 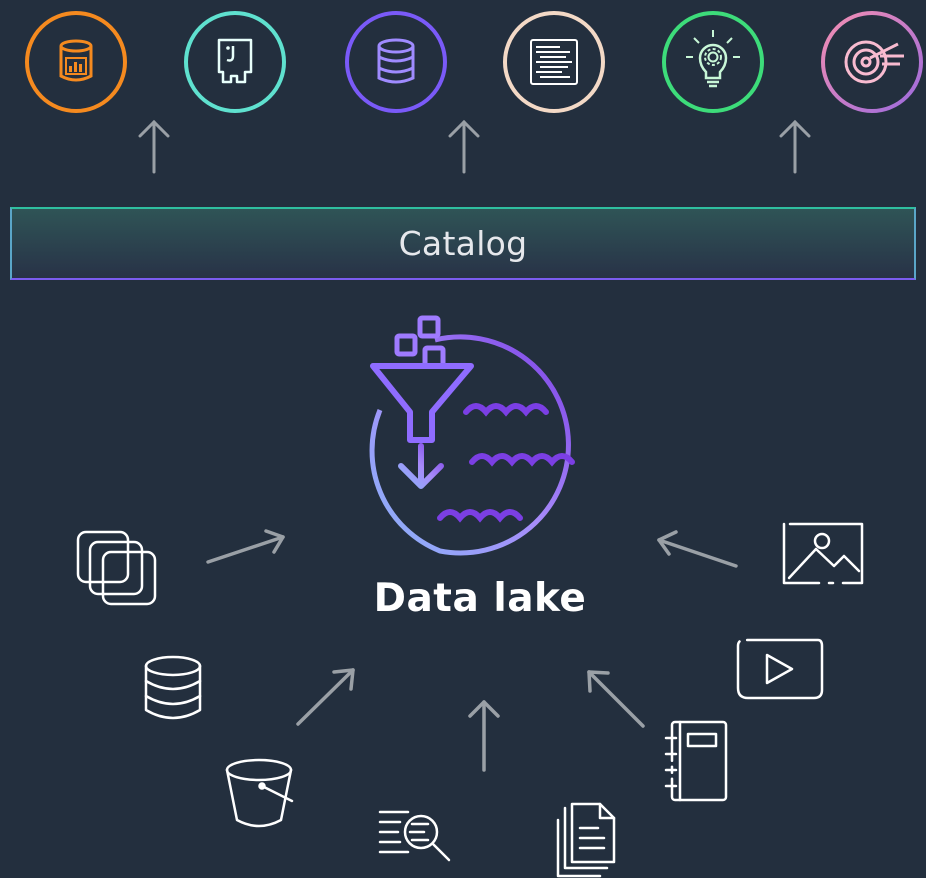 I want to click on arrow-from-search-list, so click(x=484, y=736).